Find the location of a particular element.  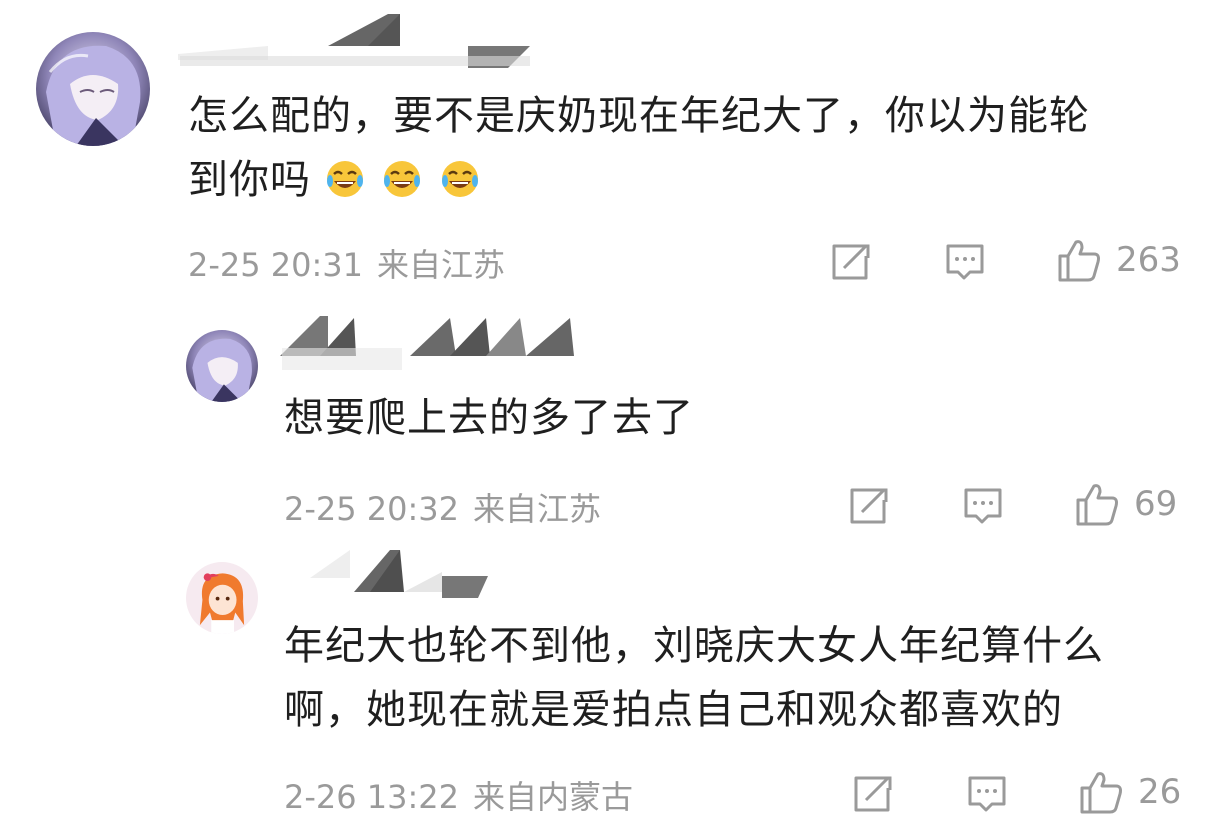

comment-line: 年纪大也轮不到他，刘晓庆大女人年纪算什么 is located at coordinates (694, 646).